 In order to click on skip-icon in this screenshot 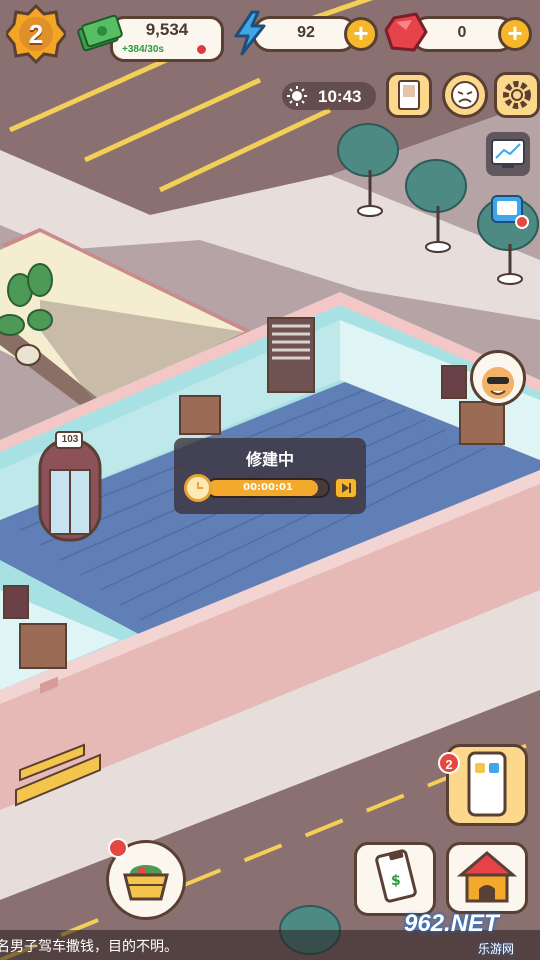, I will do `click(346, 488)`.